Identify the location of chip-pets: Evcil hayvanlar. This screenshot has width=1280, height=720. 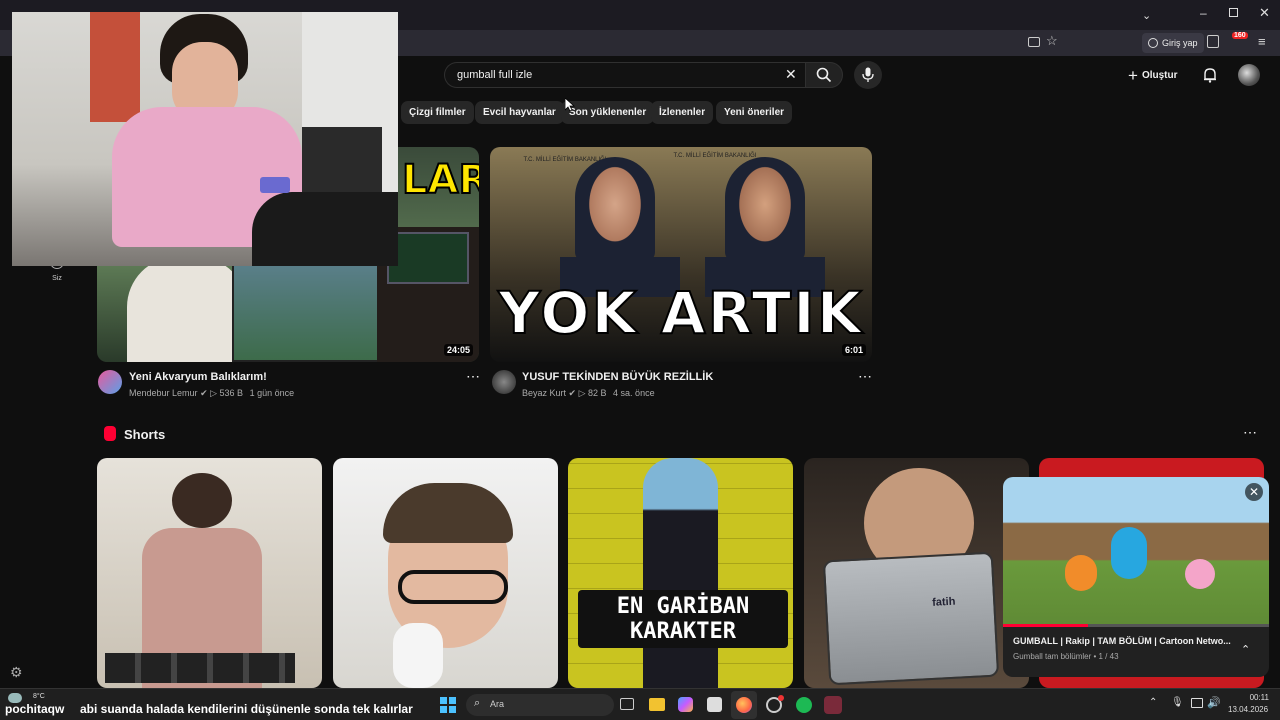
(519, 112).